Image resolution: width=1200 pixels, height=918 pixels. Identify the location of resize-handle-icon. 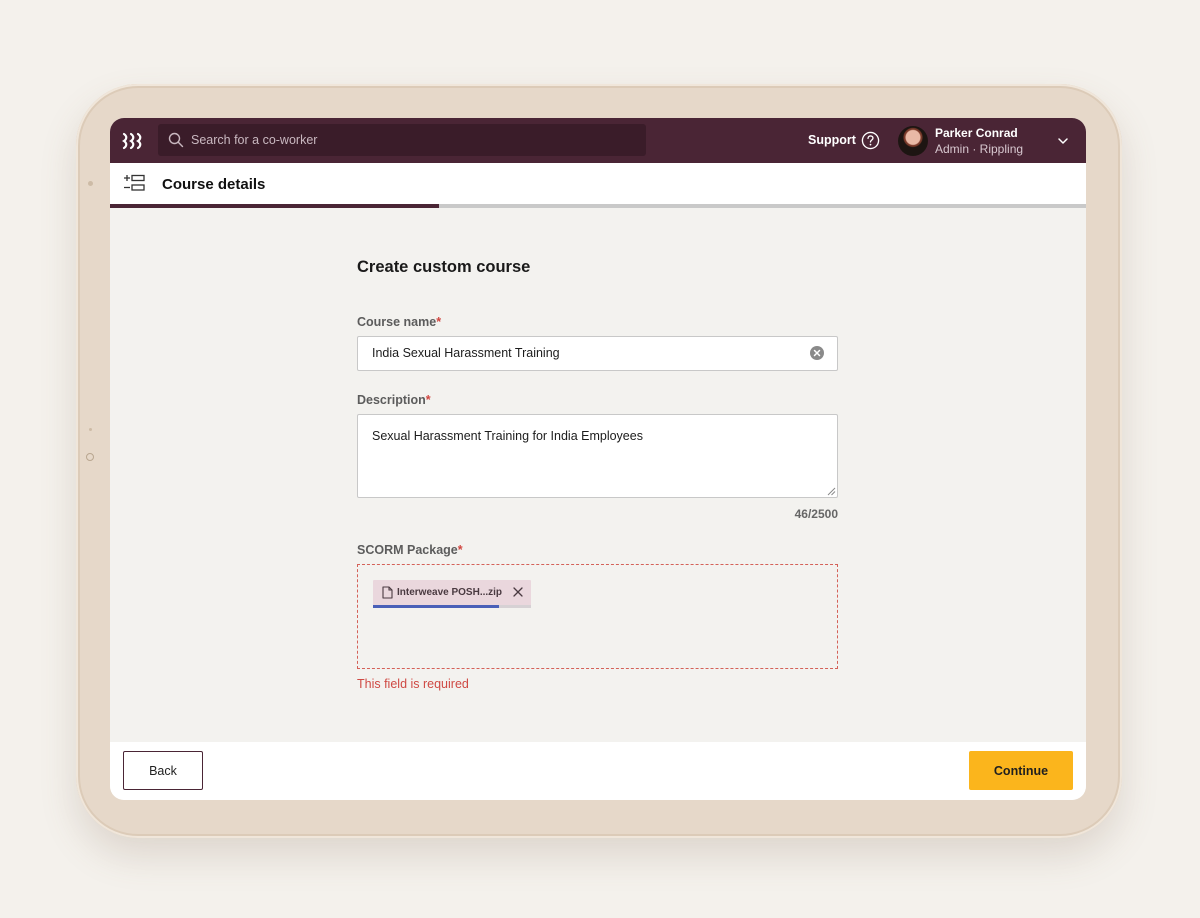
(831, 491).